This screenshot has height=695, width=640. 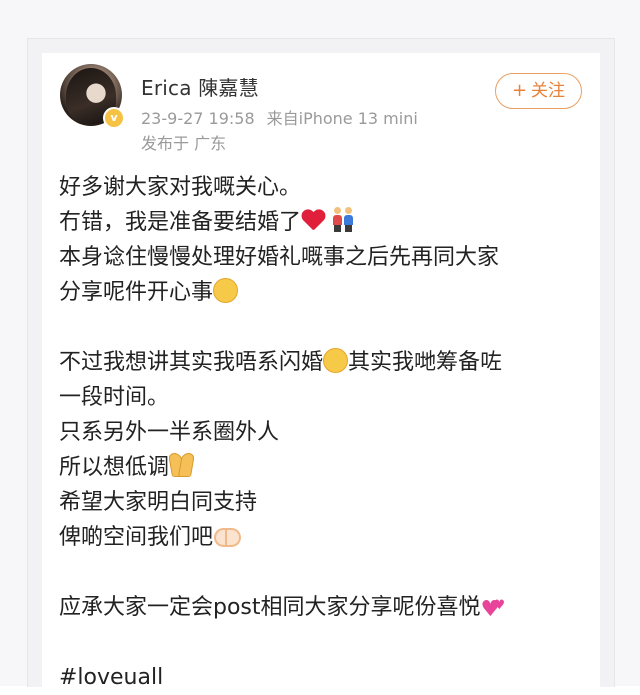 What do you see at coordinates (169, 432) in the screenshot?
I see `post-line: 只系另外一半系圈外人` at bounding box center [169, 432].